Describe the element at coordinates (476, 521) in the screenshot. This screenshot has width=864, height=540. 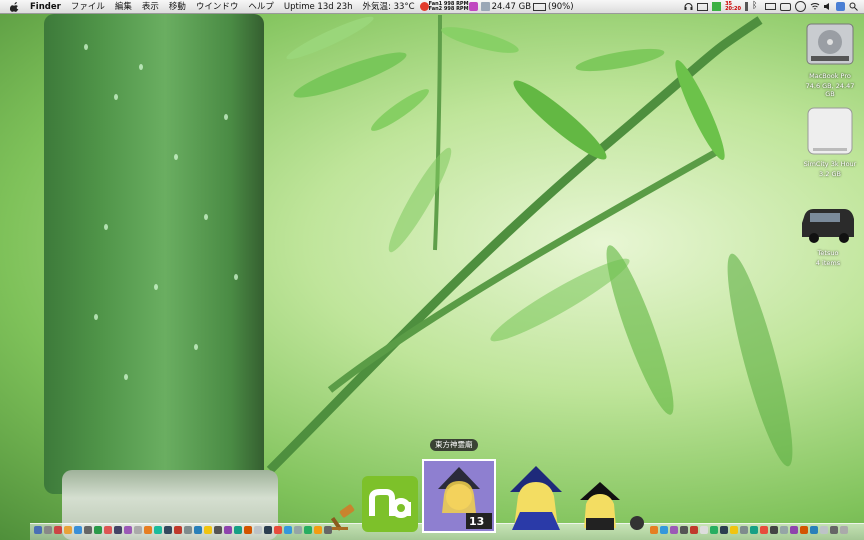
I see `svg-text: 13` at that location.